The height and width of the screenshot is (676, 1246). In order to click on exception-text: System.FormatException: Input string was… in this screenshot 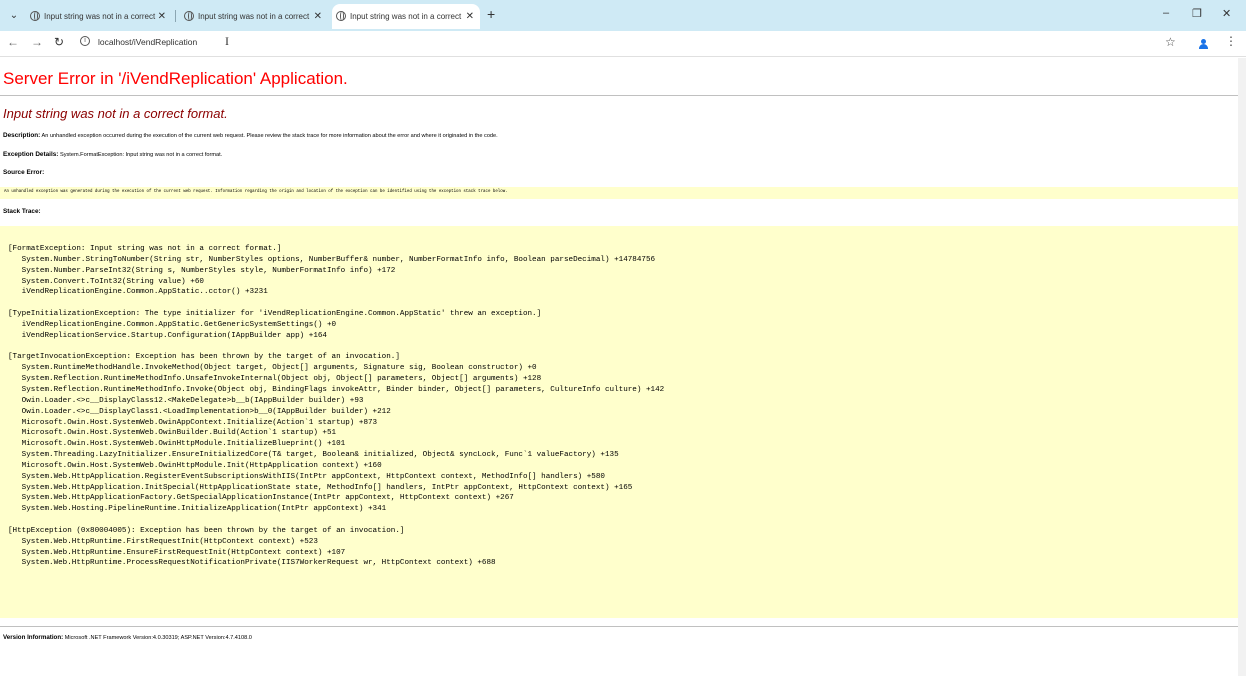, I will do `click(141, 155)`.